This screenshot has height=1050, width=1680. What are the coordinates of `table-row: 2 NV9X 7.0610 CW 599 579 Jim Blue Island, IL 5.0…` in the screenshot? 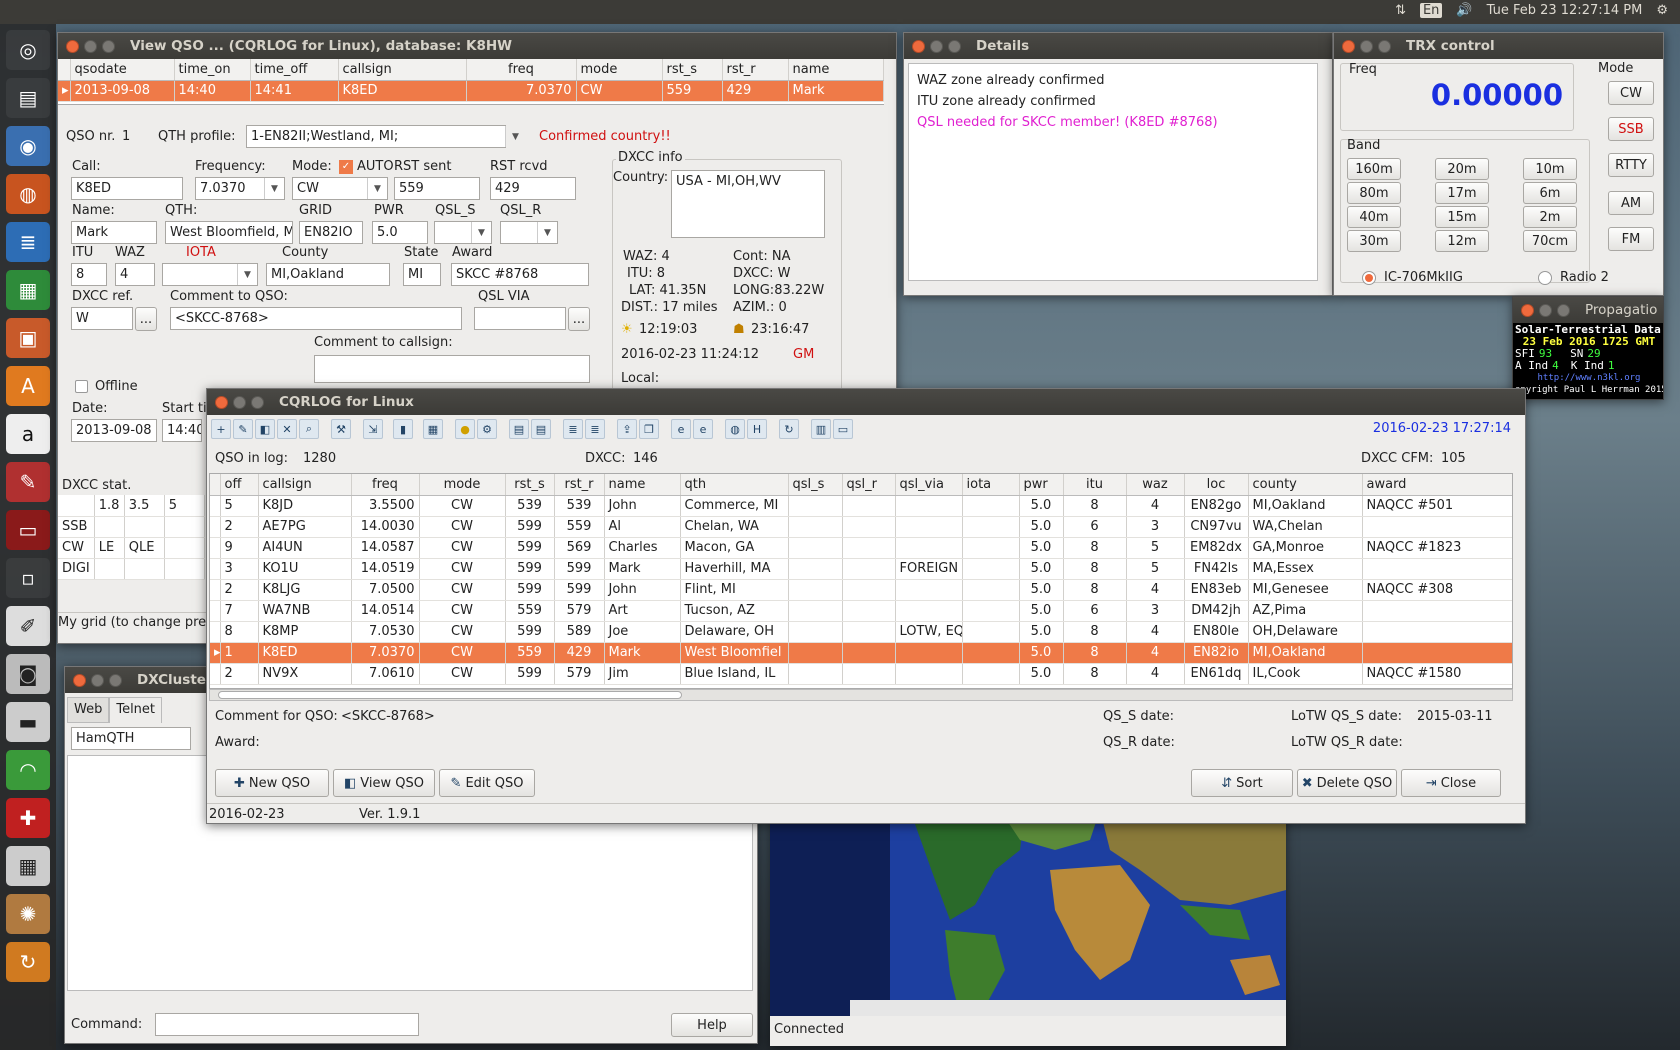 It's located at (861, 674).